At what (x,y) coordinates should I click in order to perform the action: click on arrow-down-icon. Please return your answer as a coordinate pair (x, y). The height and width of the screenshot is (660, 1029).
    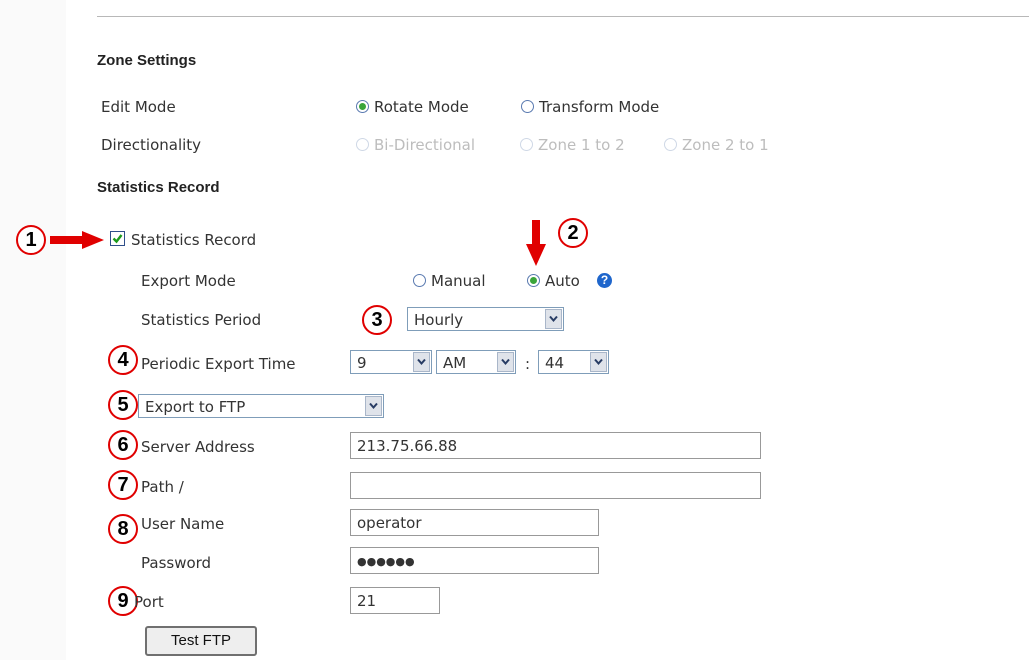
    Looking at the image, I should click on (536, 243).